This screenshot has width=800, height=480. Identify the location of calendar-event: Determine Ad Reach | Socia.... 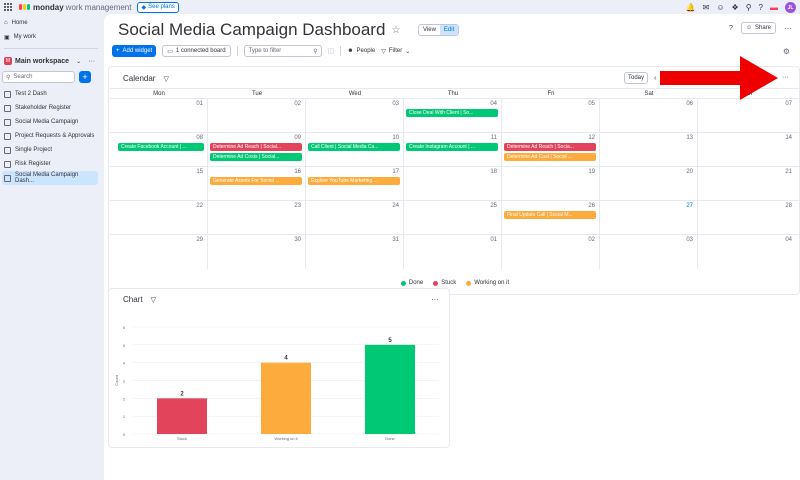
(550, 147).